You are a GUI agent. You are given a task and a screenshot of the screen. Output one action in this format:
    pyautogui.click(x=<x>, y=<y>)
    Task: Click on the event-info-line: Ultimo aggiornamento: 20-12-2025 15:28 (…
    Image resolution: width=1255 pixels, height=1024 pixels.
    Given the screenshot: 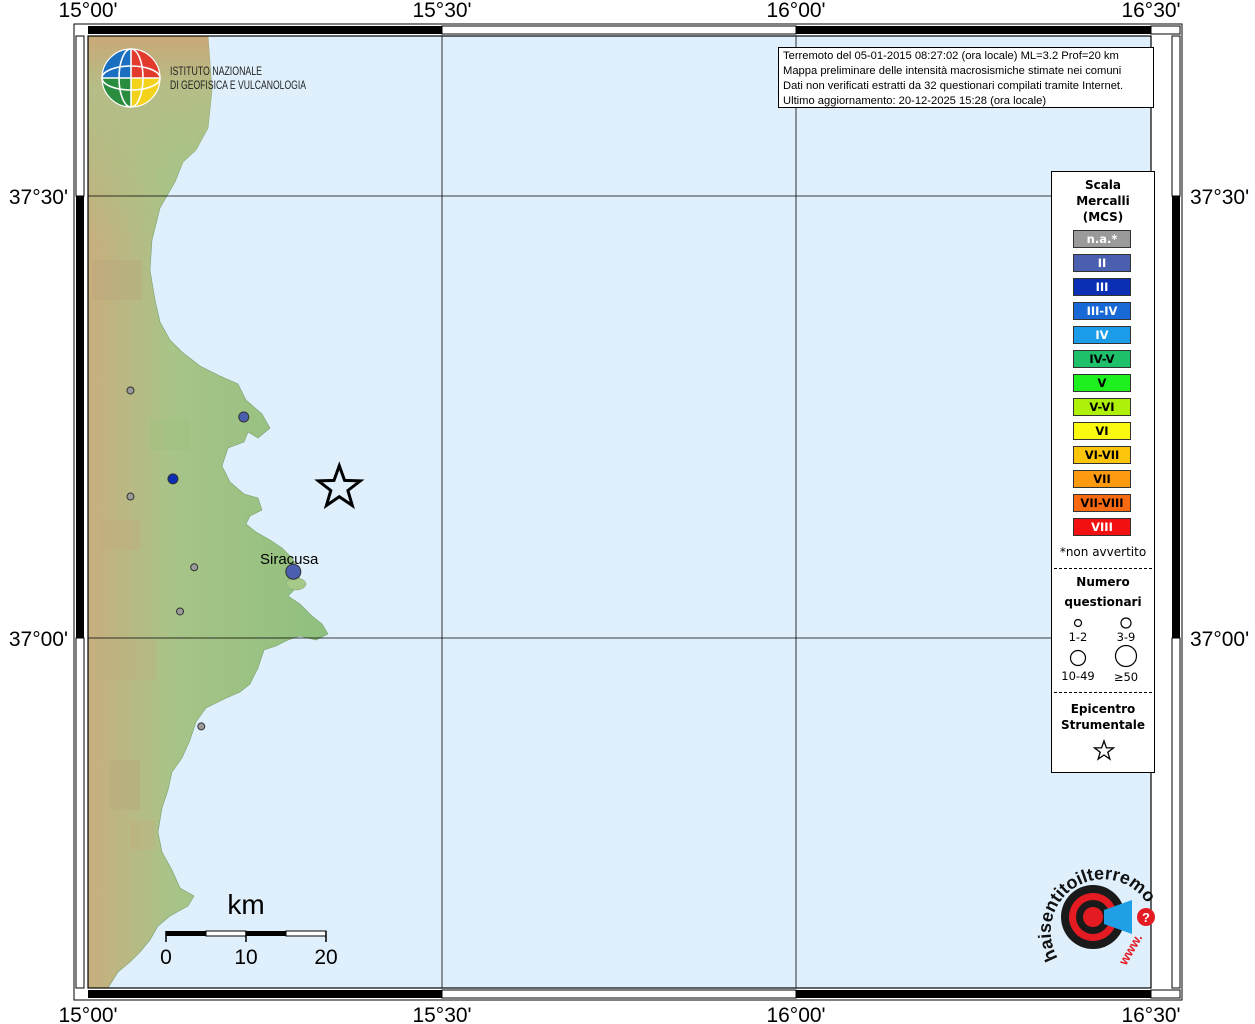 What is the action you would take?
    pyautogui.click(x=915, y=101)
    